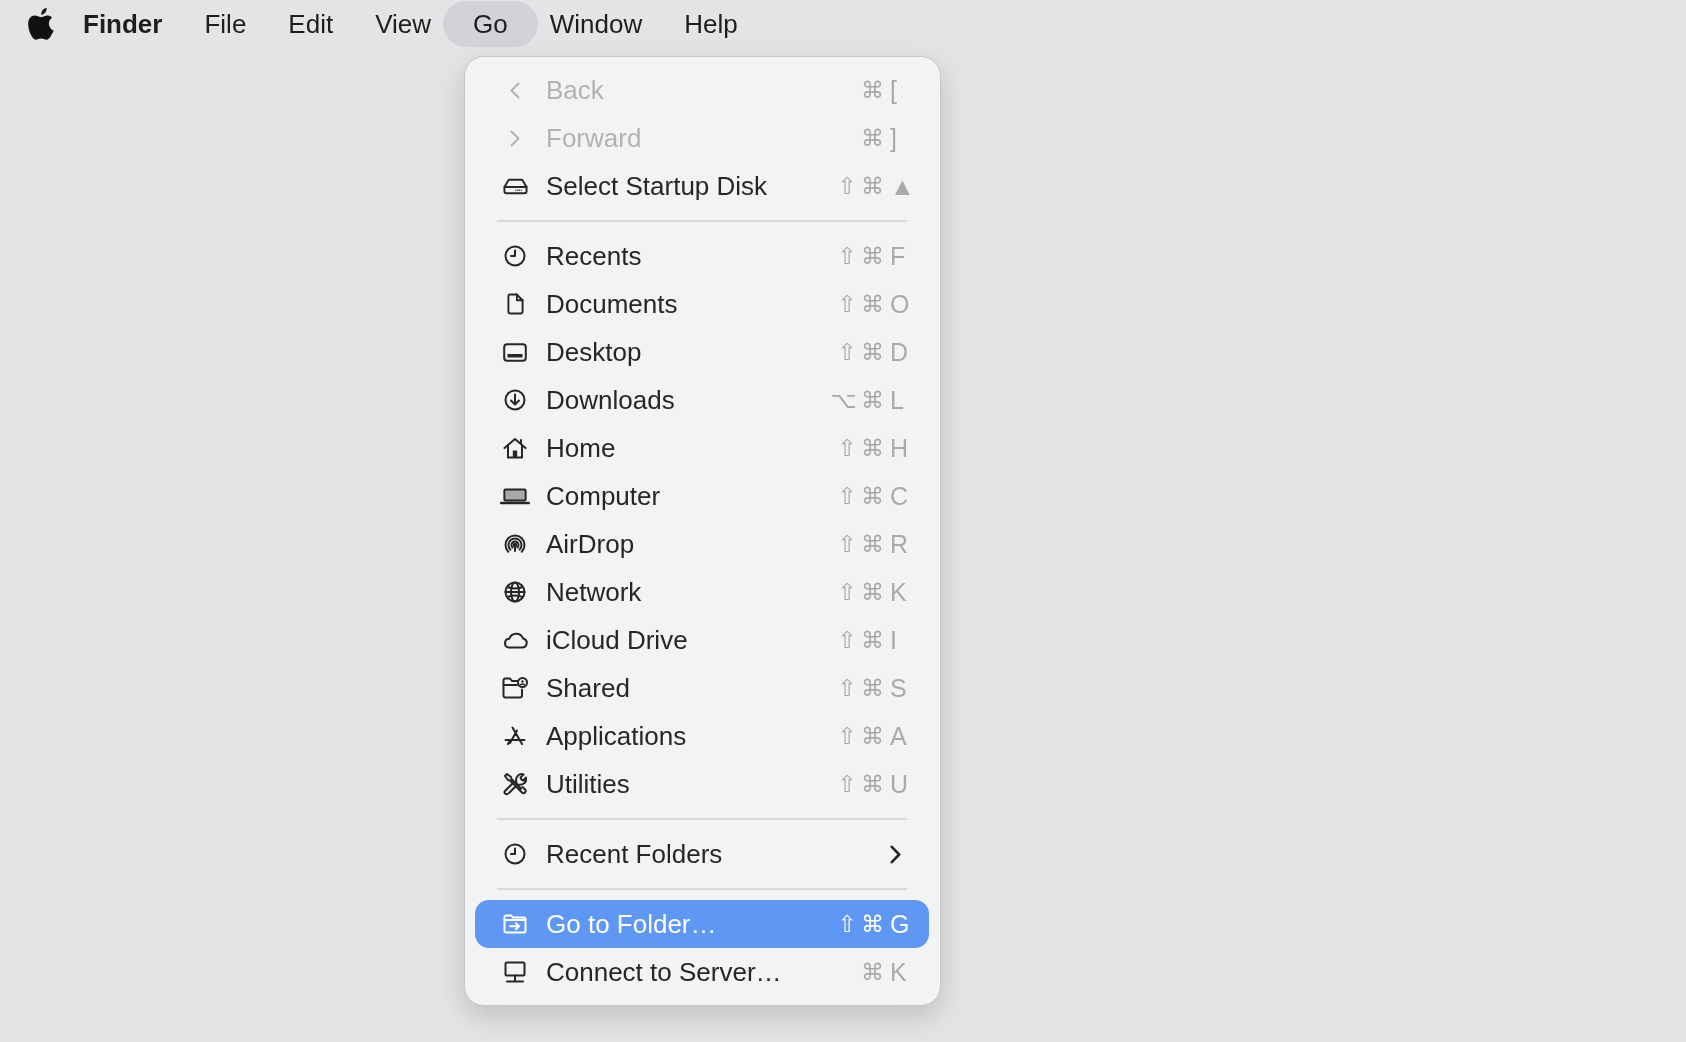 The width and height of the screenshot is (1686, 1042). Describe the element at coordinates (702, 640) in the screenshot. I see `menu-item: iCloud Drive ⇧ ⌘ I` at that location.